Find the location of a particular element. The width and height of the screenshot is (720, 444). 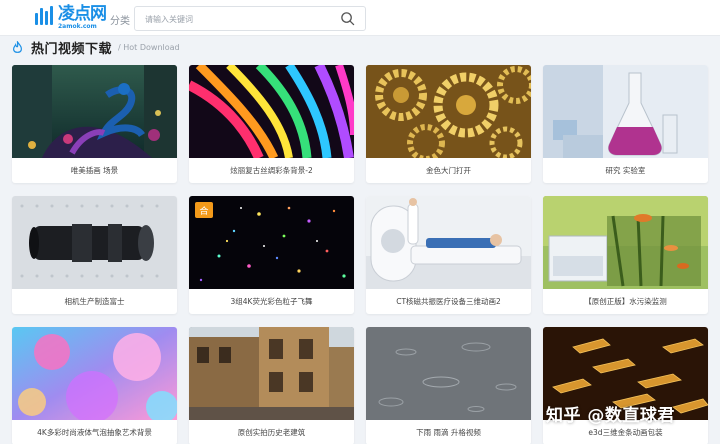

video-card: 金色大门打开 is located at coordinates (448, 124).